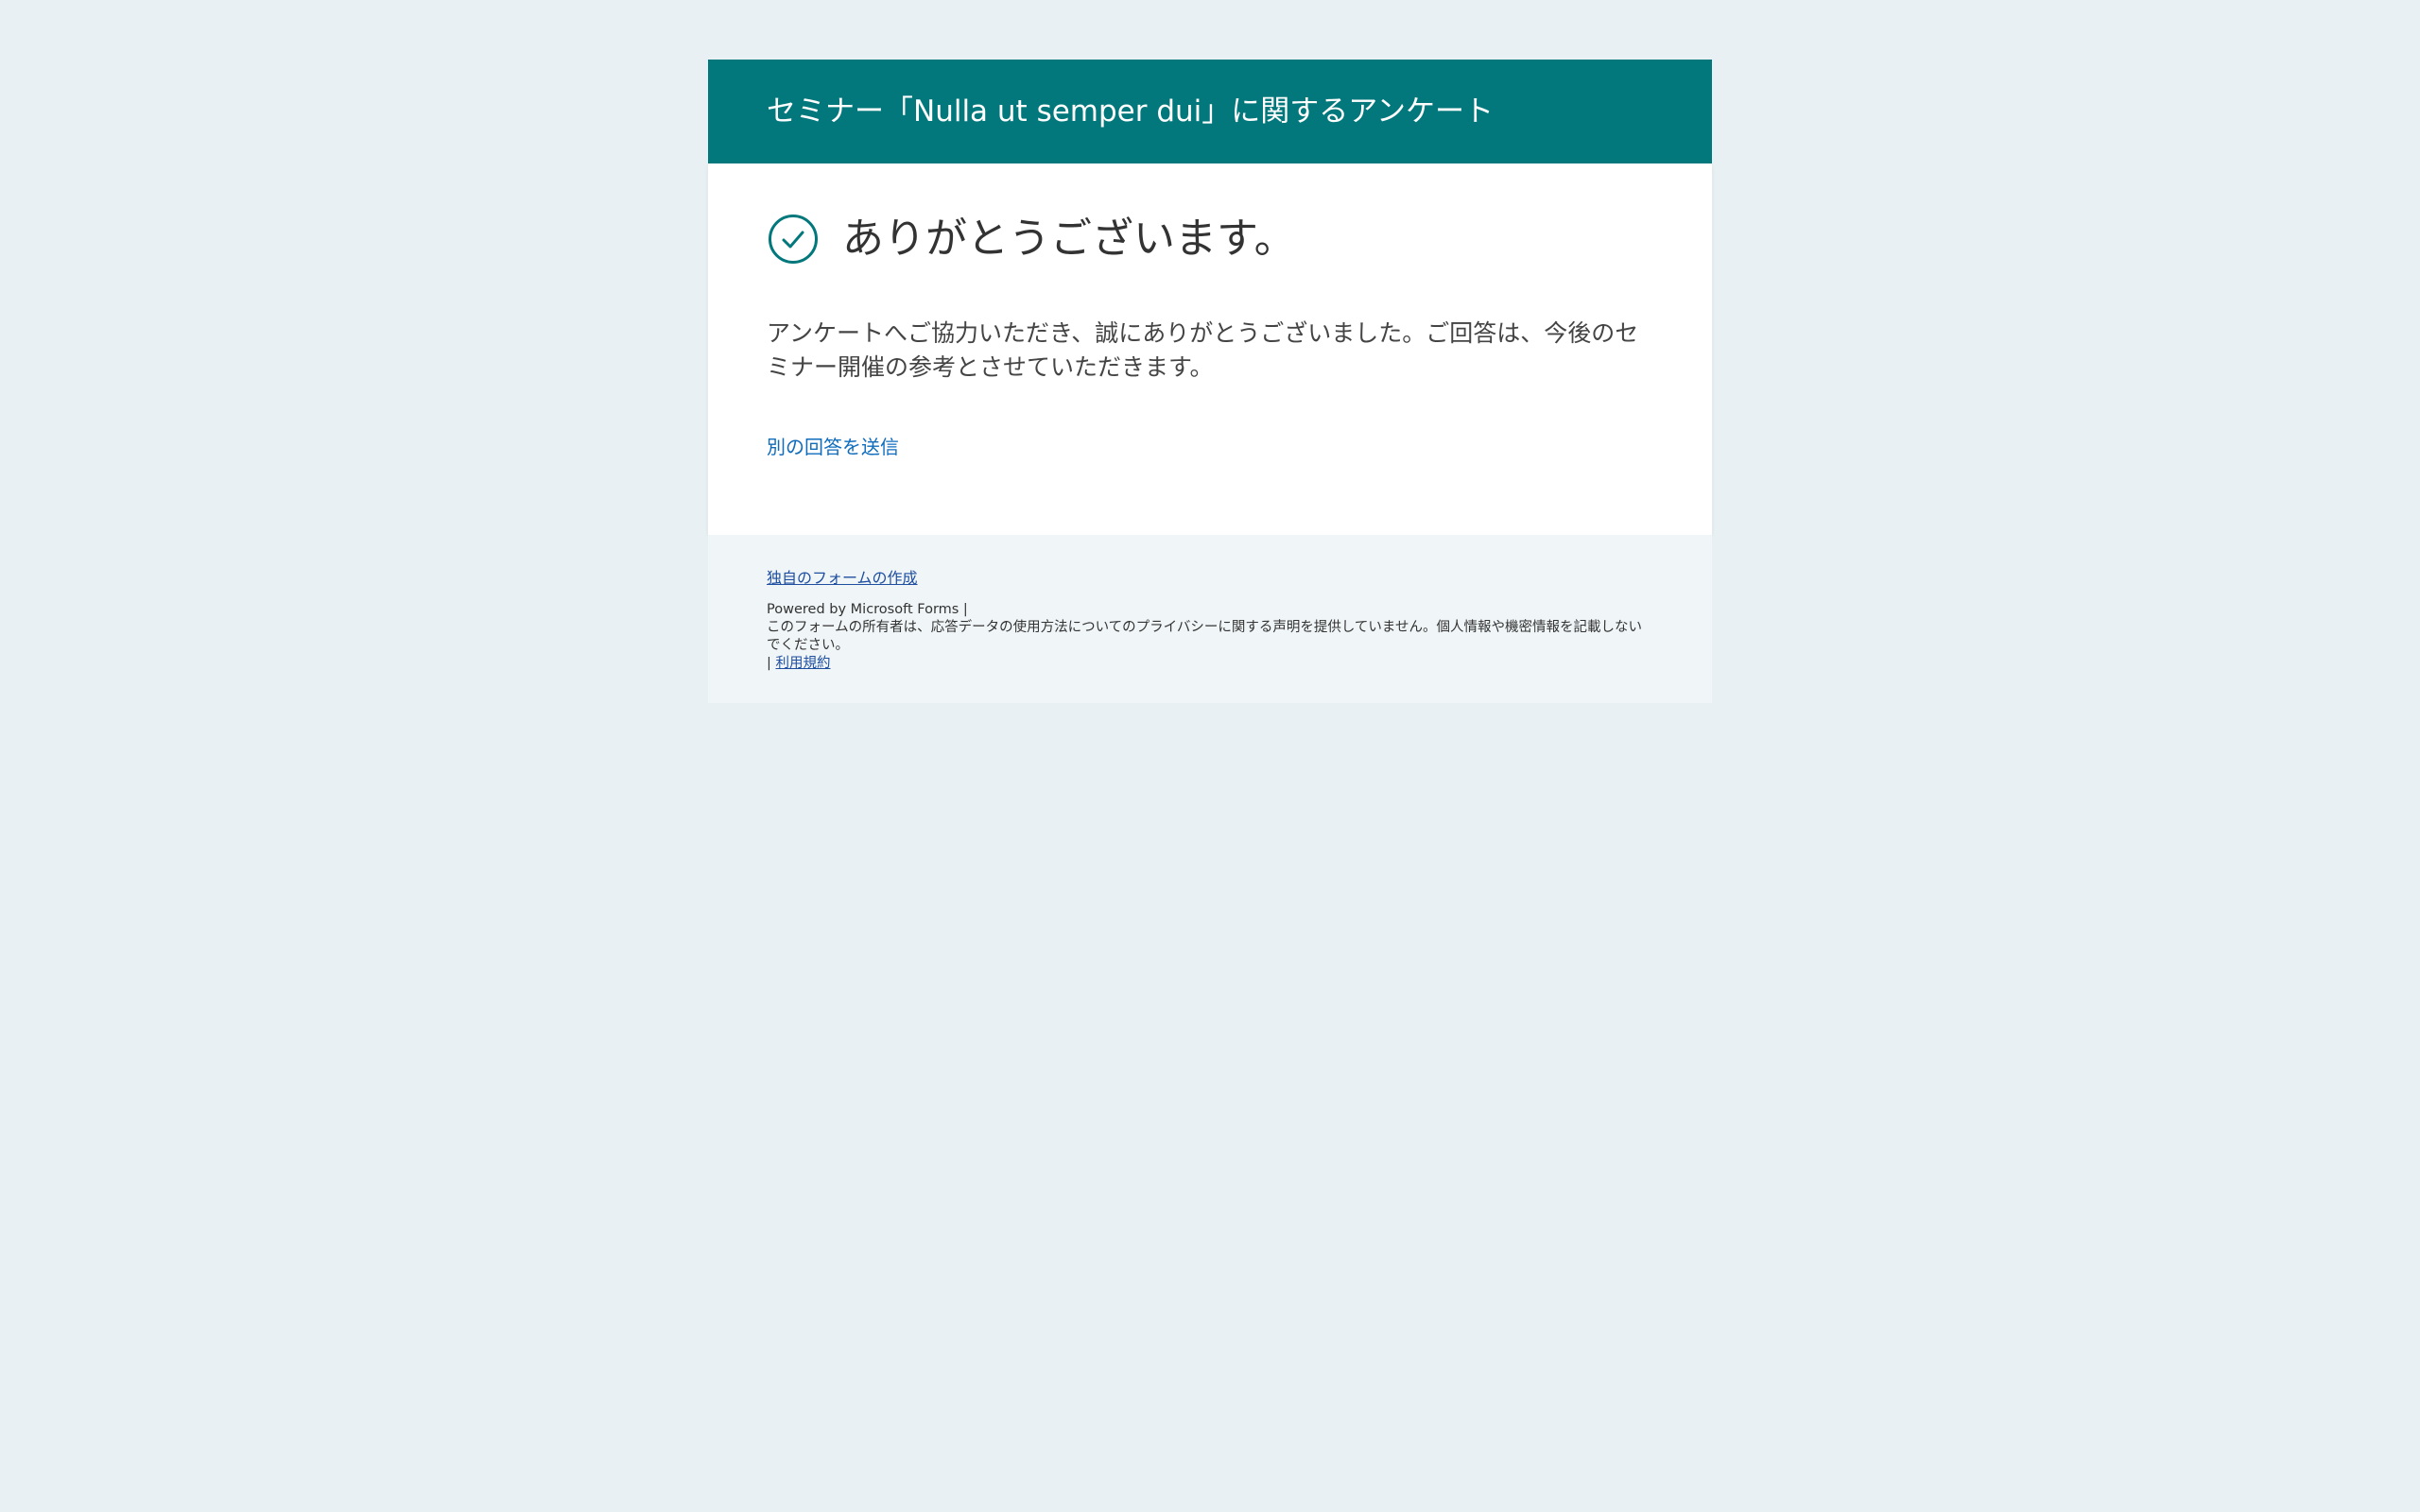 This screenshot has width=2420, height=1512. Describe the element at coordinates (842, 576) in the screenshot. I see `create-own-form-link: 独自のフォームの作成` at that location.